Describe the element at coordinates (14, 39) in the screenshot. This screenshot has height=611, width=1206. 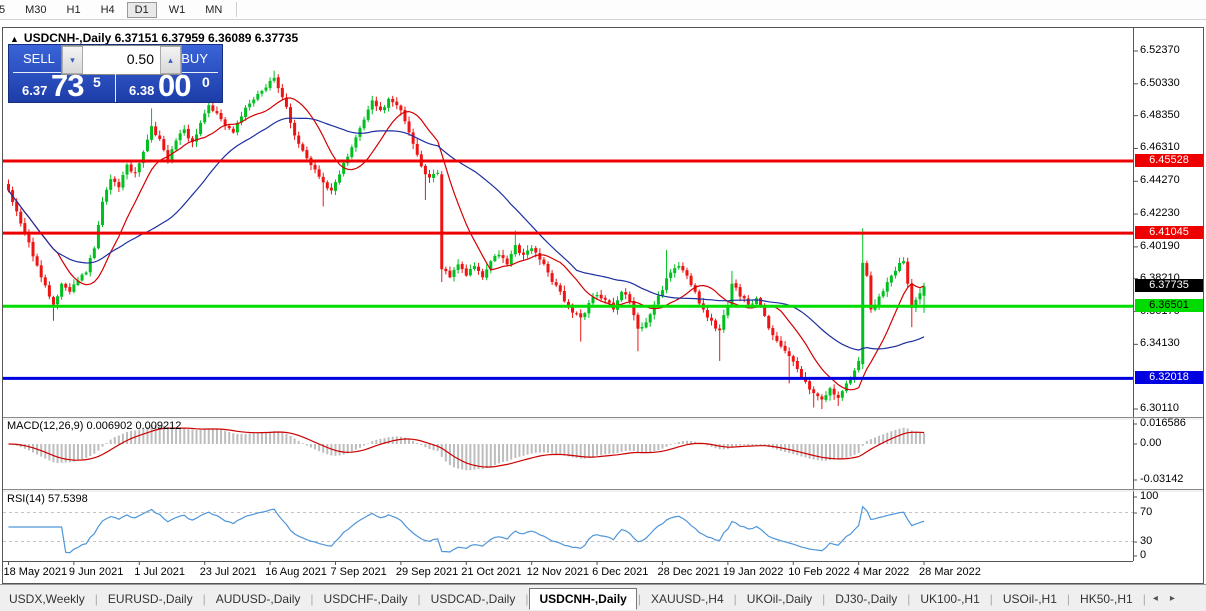
I see `collapse-icon: ▲` at that location.